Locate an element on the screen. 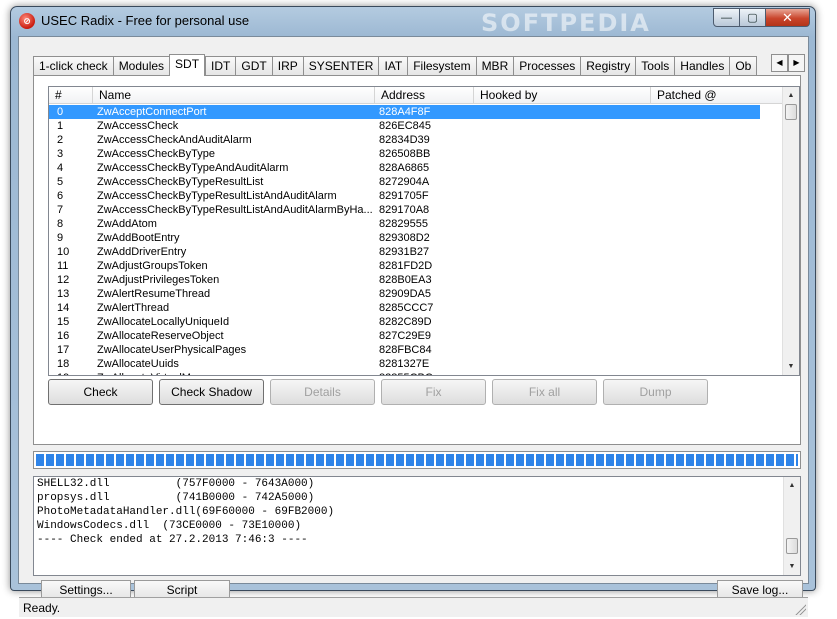 The image size is (837, 619). table-row: 18 ZwAllocateUuids 8281327E is located at coordinates (416, 364).